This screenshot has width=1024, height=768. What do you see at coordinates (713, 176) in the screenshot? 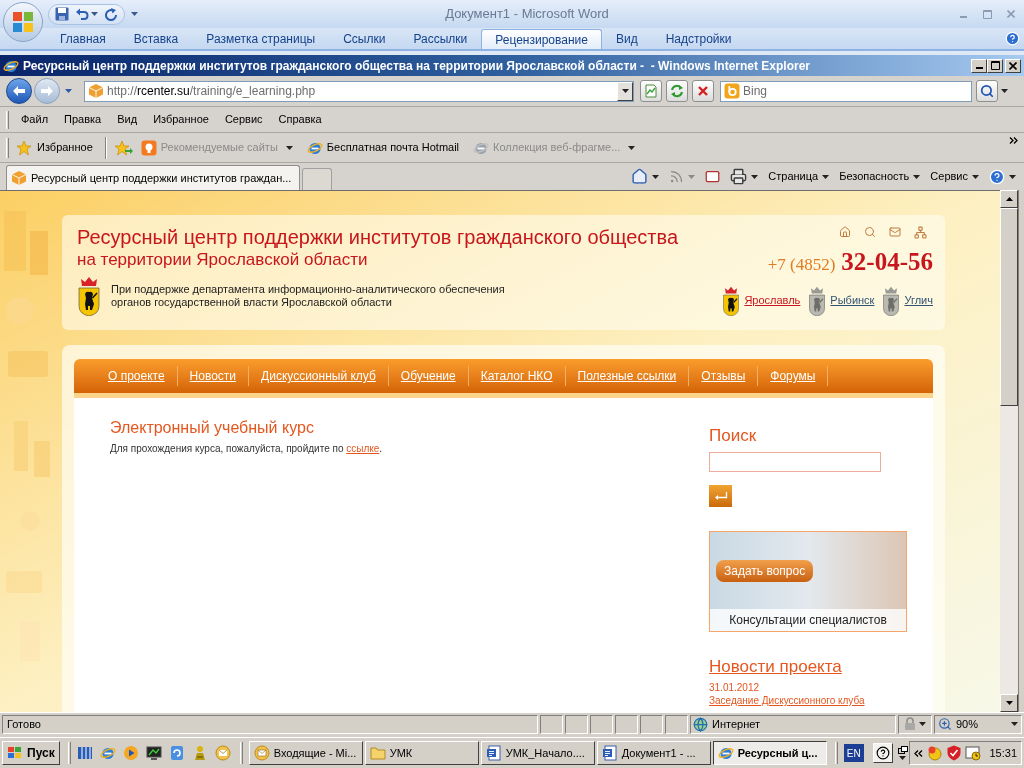
I see `read-mail-button` at bounding box center [713, 176].